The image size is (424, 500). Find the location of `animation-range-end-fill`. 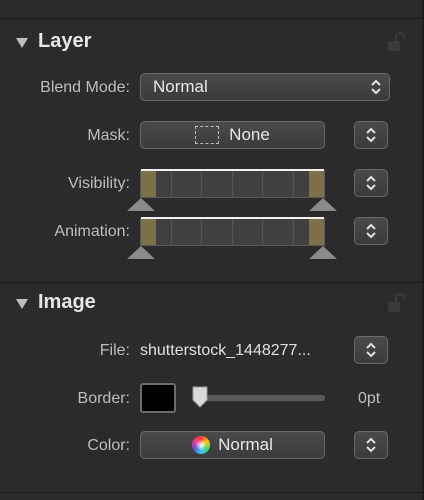

animation-range-end-fill is located at coordinates (316, 232).